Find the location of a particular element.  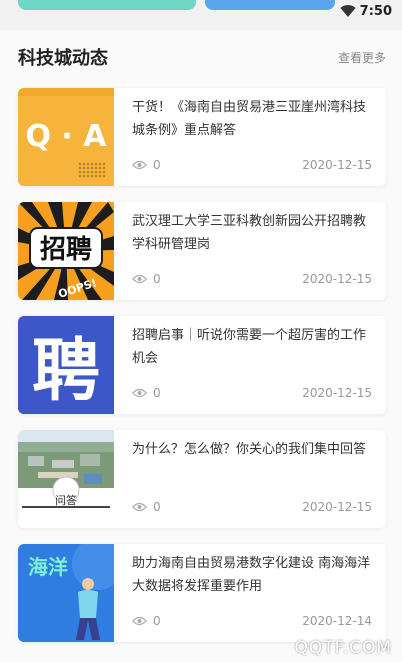

news-thumbnail: Q · A is located at coordinates (66, 137).